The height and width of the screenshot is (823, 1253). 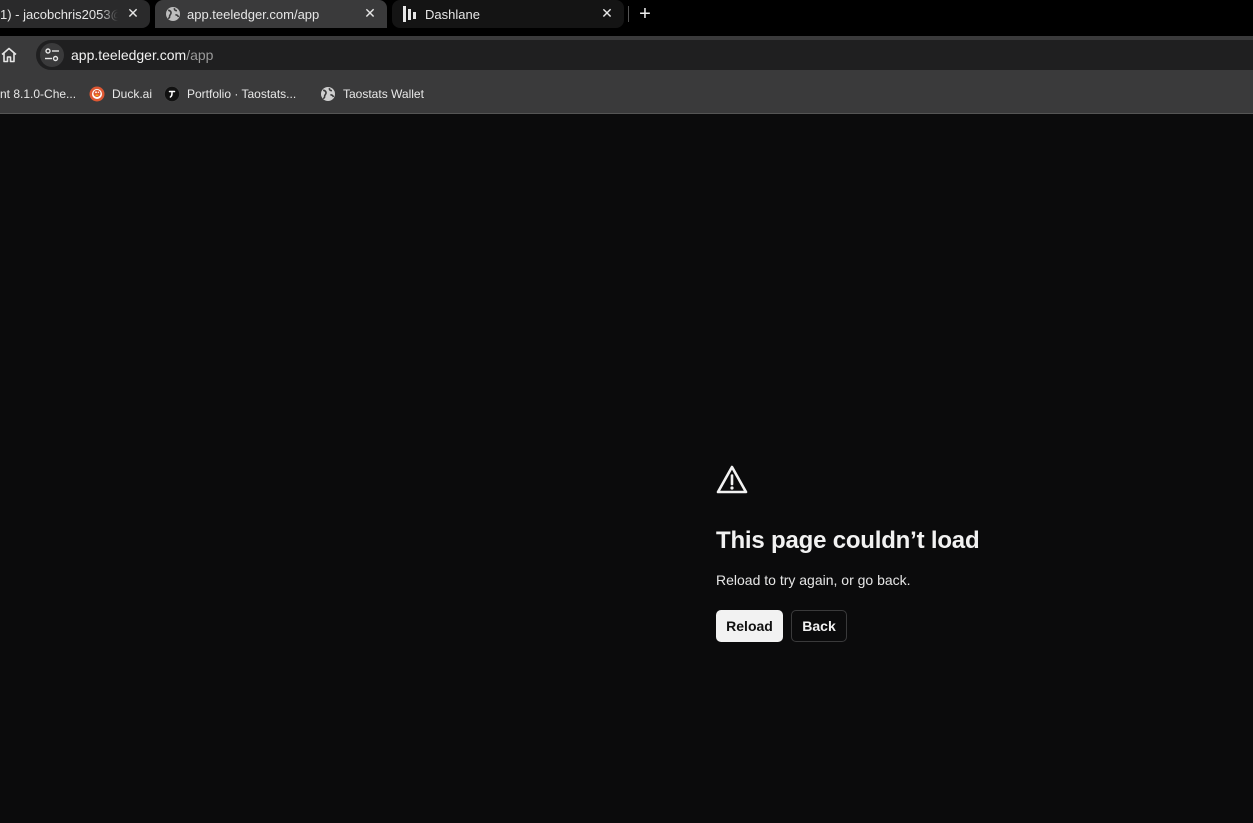 I want to click on tab-dashlane: Dashlane ✕, so click(x=508, y=14).